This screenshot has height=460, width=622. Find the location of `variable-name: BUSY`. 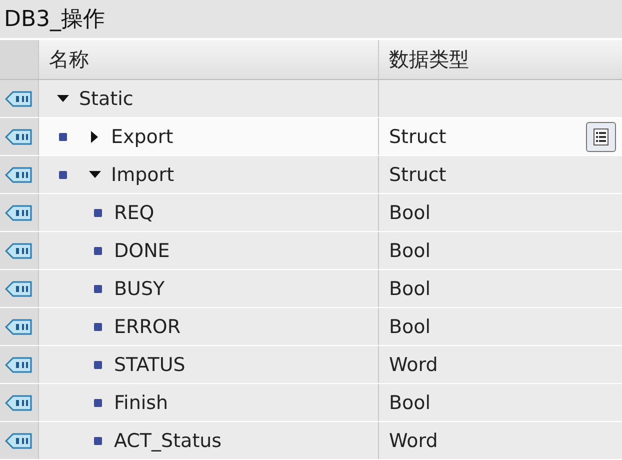

variable-name: BUSY is located at coordinates (139, 289).